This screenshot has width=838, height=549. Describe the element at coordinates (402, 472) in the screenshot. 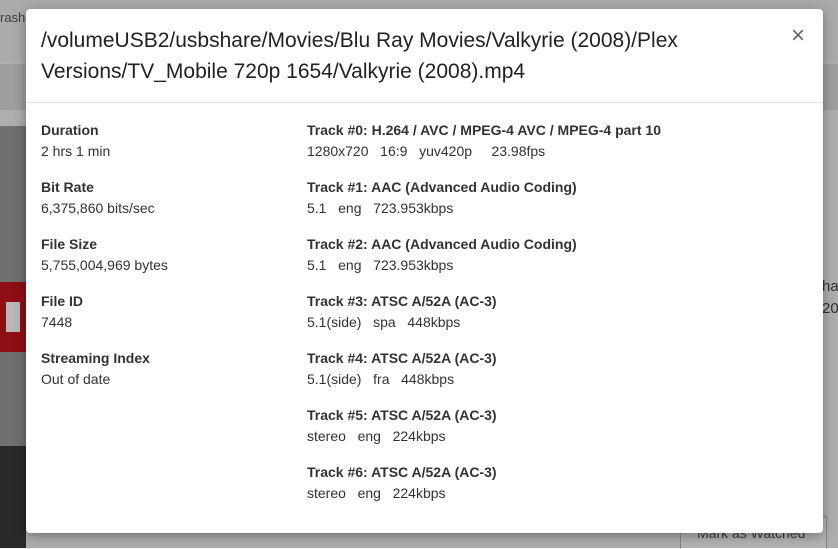

I see `track-title: Track #6: ATSC A/52A (AC-3)` at that location.